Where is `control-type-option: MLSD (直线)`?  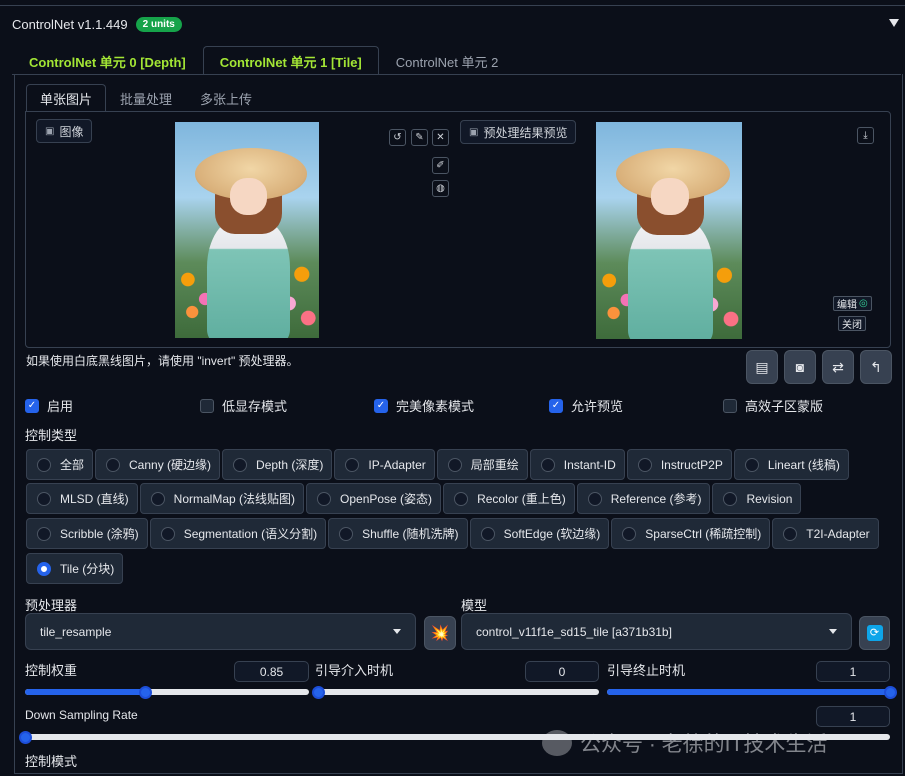
control-type-option: MLSD (直线) is located at coordinates (82, 498).